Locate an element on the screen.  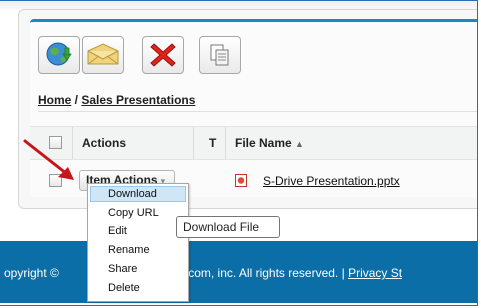
red-arrow-icon is located at coordinates (48, 159).